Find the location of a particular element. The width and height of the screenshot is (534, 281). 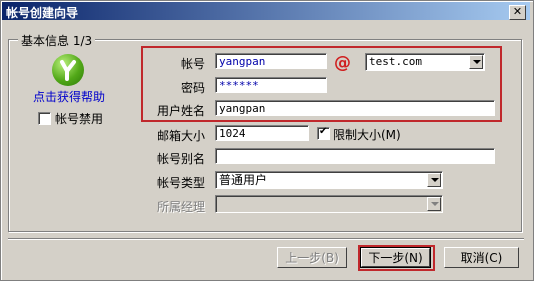

mailbox-size-label: 邮箱大小 is located at coordinates (180, 136).